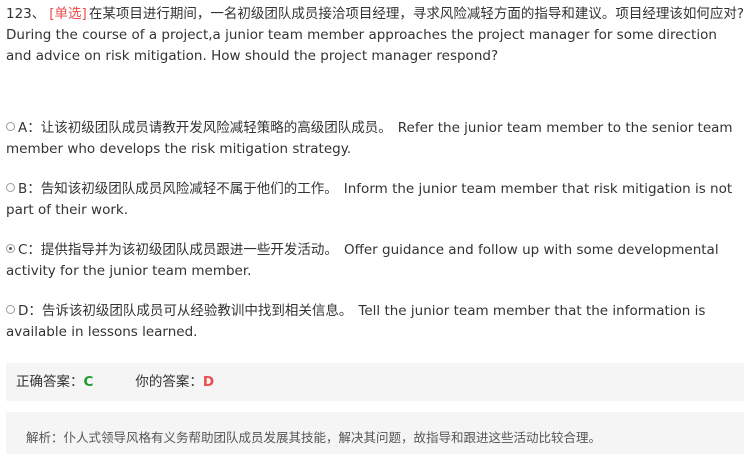 The height and width of the screenshot is (454, 750). What do you see at coordinates (10, 187) in the screenshot?
I see `option-b-radio` at bounding box center [10, 187].